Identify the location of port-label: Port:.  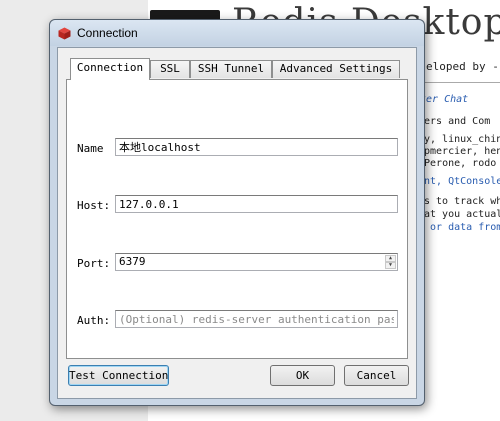
(94, 263).